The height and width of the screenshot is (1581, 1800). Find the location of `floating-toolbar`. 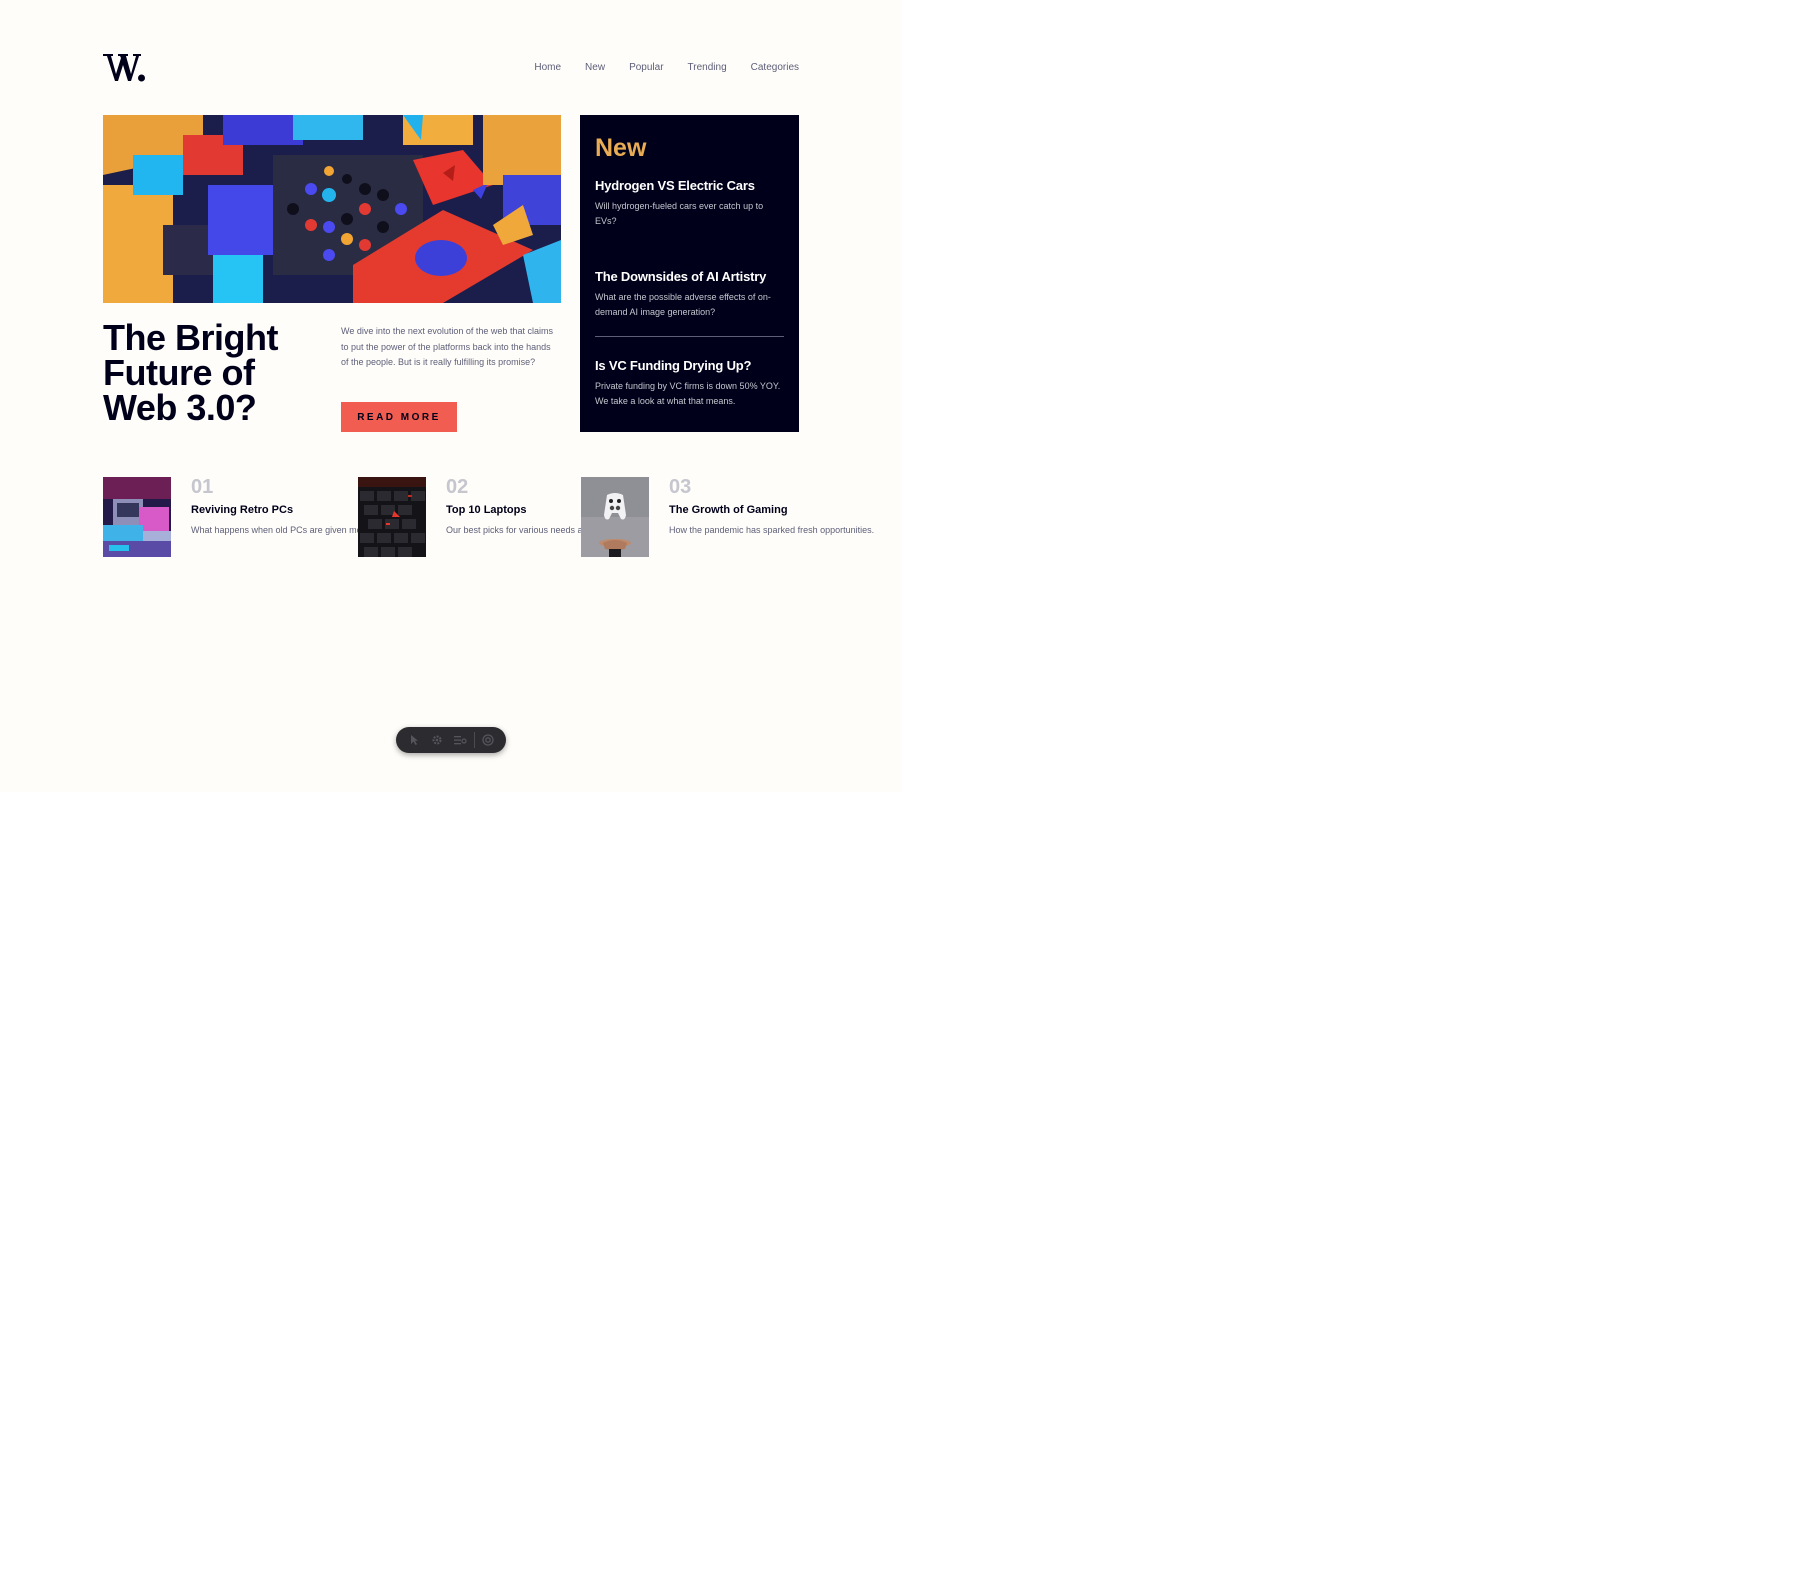

floating-toolbar is located at coordinates (451, 740).